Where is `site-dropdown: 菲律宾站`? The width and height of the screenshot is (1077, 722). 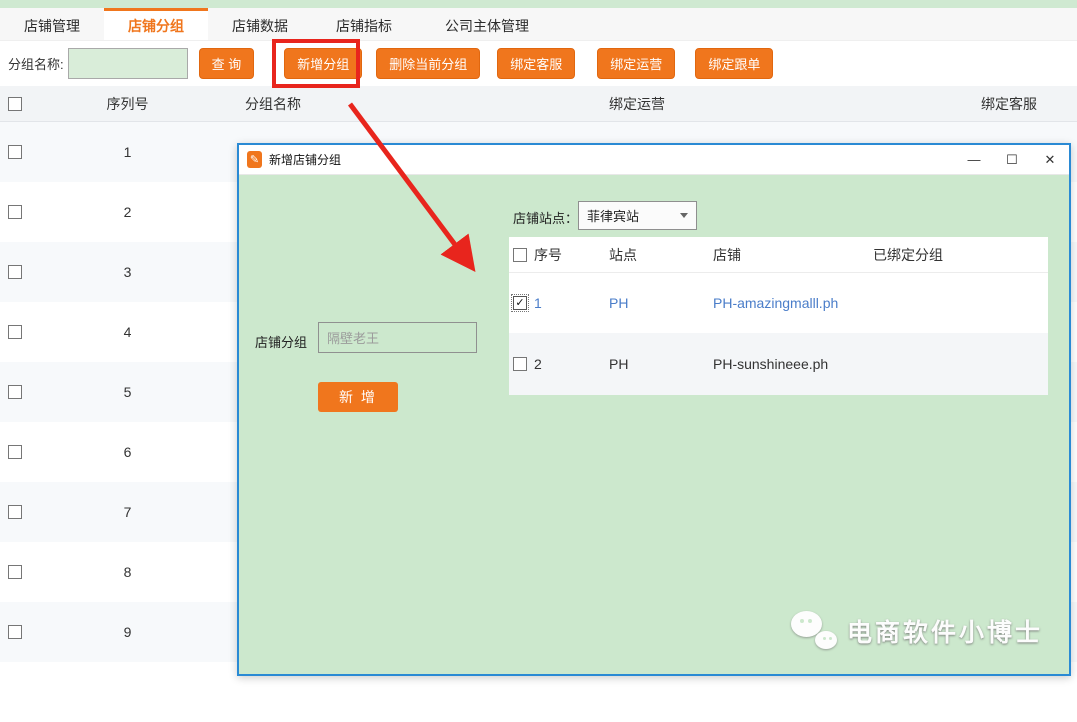
site-dropdown: 菲律宾站 is located at coordinates (637, 215).